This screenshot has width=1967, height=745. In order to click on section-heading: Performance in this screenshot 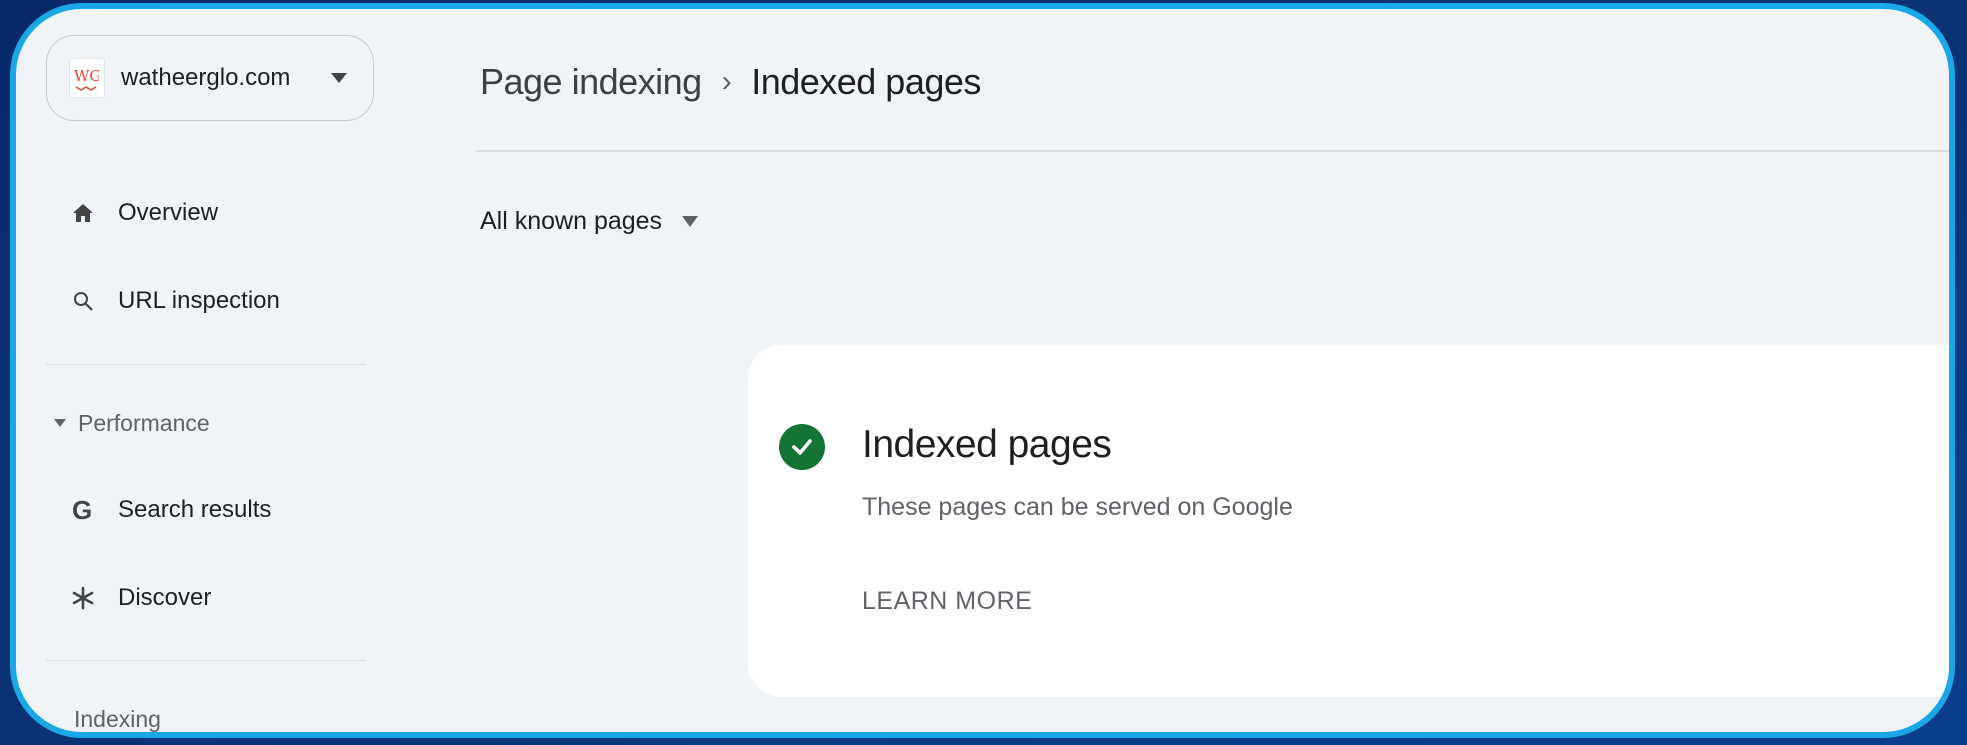, I will do `click(144, 422)`.